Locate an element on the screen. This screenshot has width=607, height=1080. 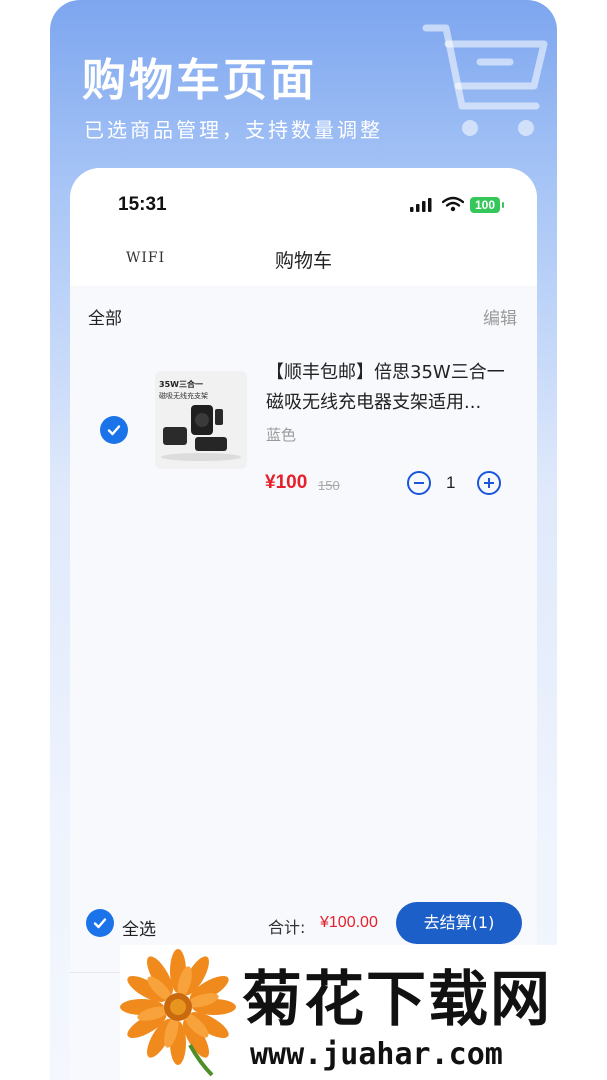
battery-indicator: 100 is located at coordinates (487, 205).